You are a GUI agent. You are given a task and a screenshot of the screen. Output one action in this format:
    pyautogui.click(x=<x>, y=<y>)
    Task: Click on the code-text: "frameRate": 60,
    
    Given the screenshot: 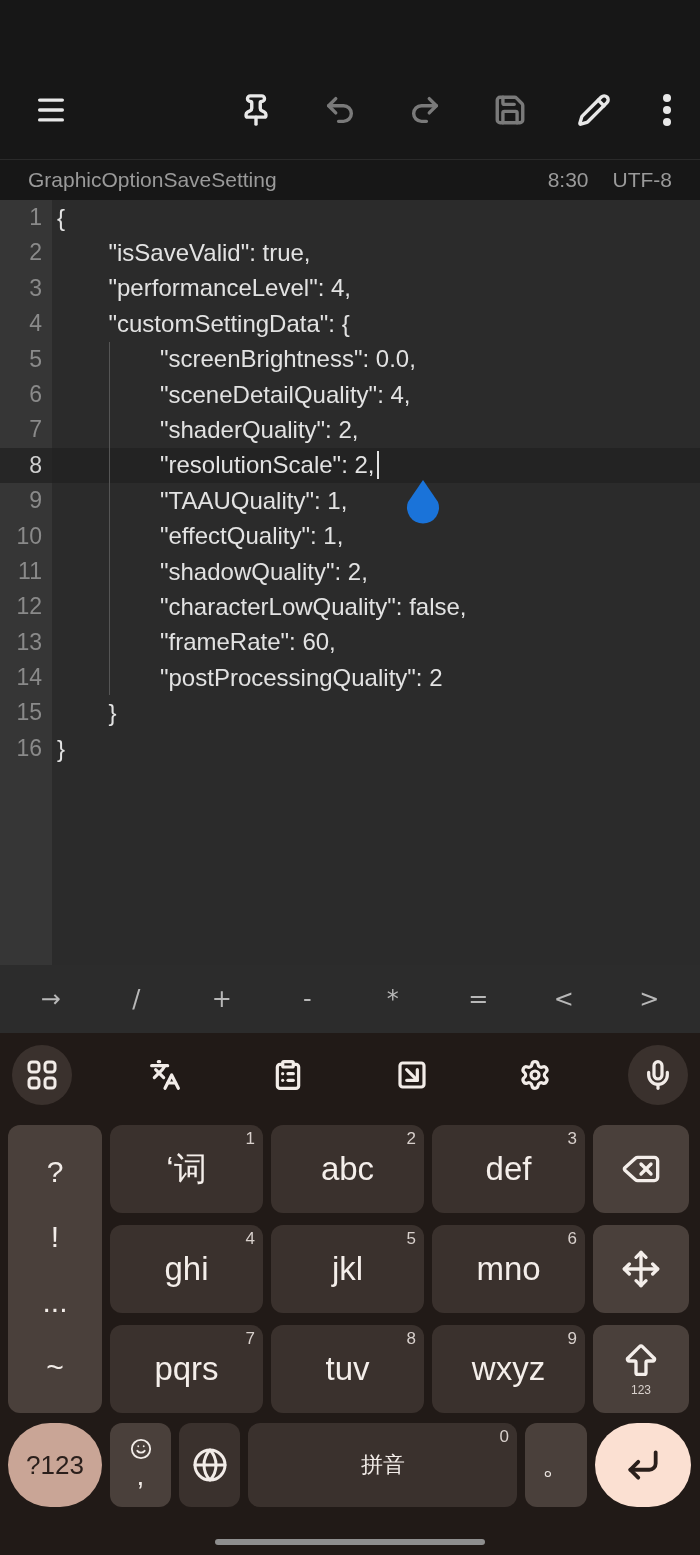 What is the action you would take?
    pyautogui.click(x=248, y=642)
    